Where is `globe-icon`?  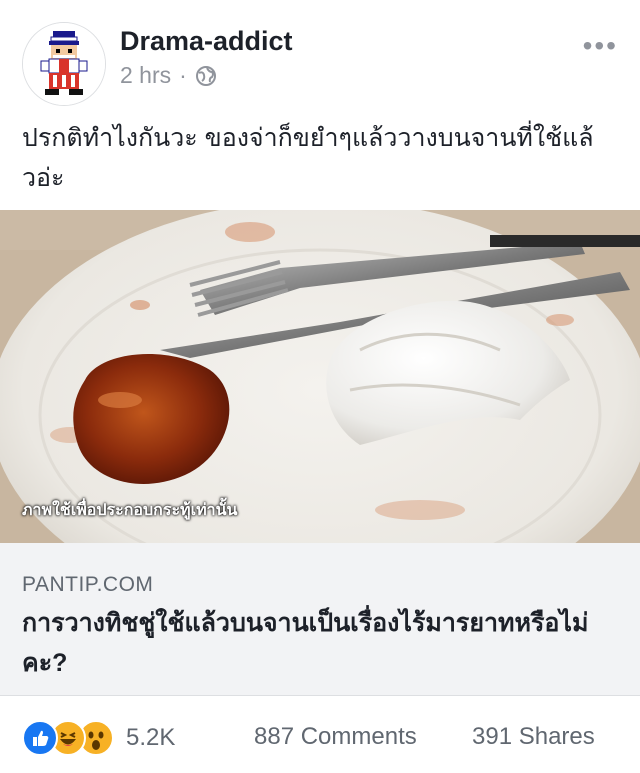 globe-icon is located at coordinates (205, 75).